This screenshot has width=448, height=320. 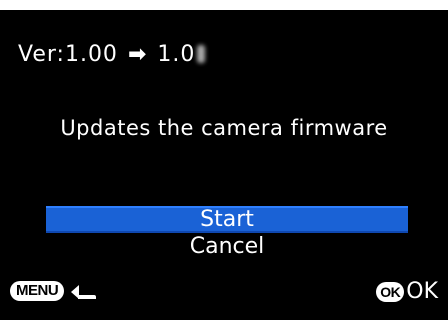 What do you see at coordinates (390, 292) in the screenshot?
I see `ok-button-badge: OK` at bounding box center [390, 292].